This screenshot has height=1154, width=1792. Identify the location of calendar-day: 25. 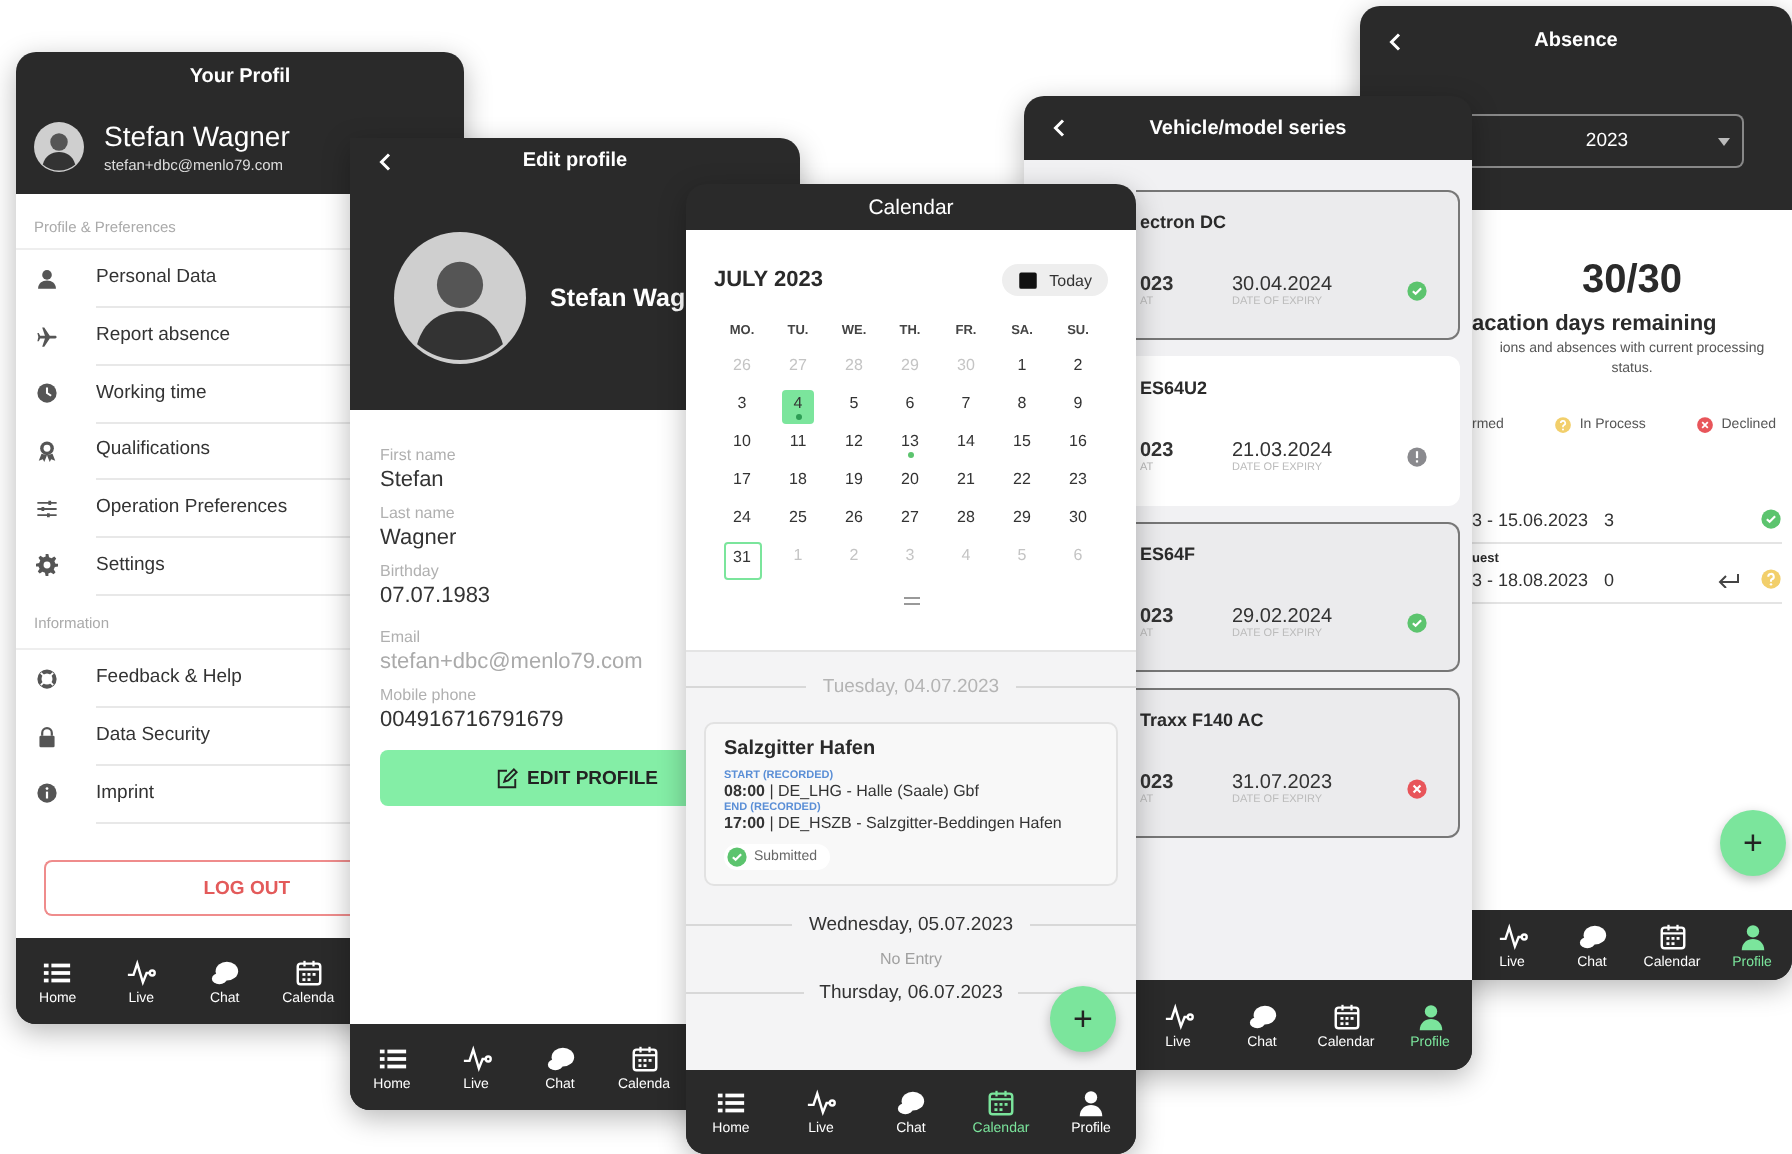
(798, 521).